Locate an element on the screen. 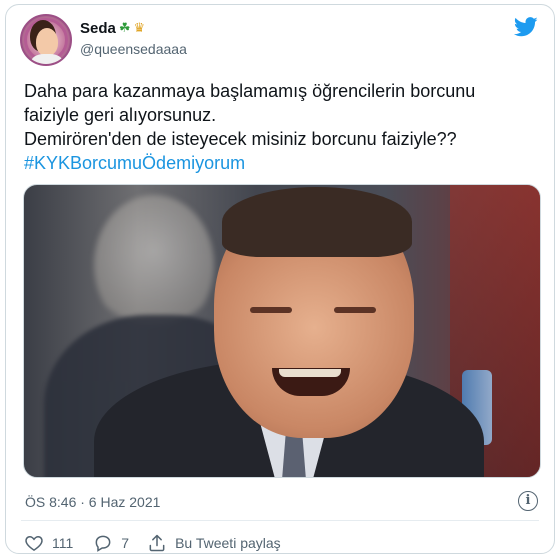  reply-bubble-icon is located at coordinates (103, 543).